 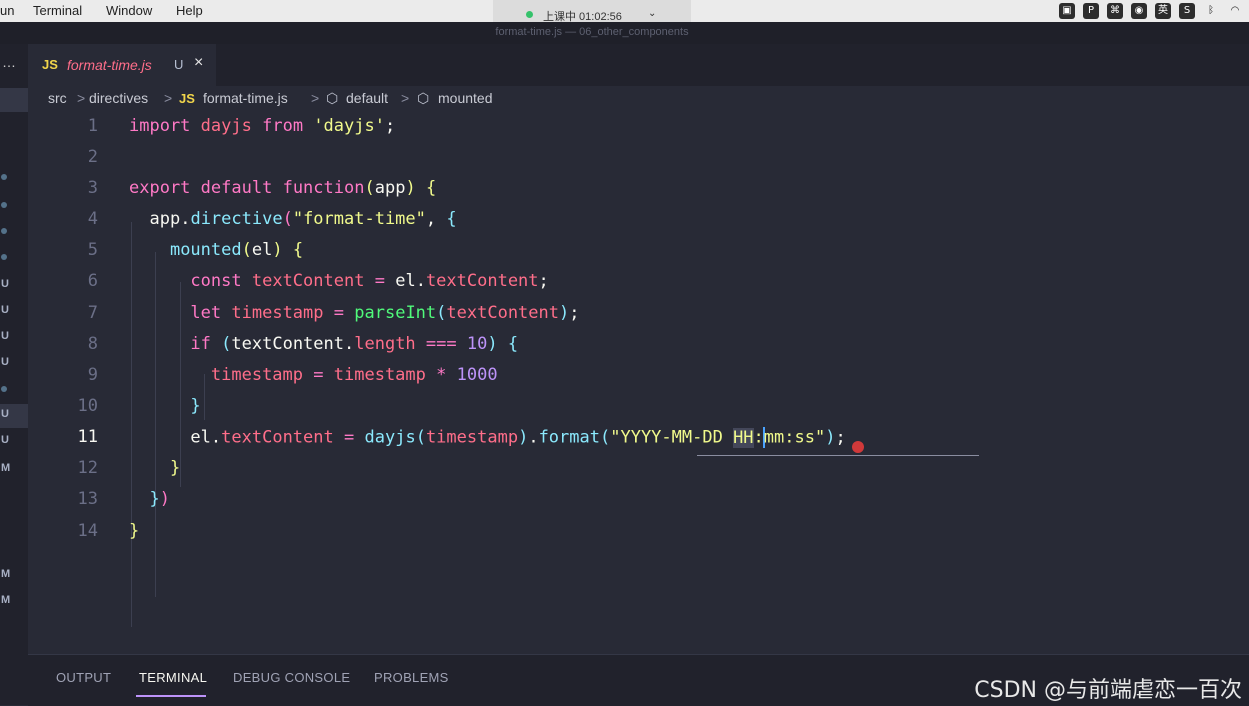 What do you see at coordinates (638, 131) in the screenshot?
I see `code-line: 1 import dayjs from 'dayjs';` at bounding box center [638, 131].